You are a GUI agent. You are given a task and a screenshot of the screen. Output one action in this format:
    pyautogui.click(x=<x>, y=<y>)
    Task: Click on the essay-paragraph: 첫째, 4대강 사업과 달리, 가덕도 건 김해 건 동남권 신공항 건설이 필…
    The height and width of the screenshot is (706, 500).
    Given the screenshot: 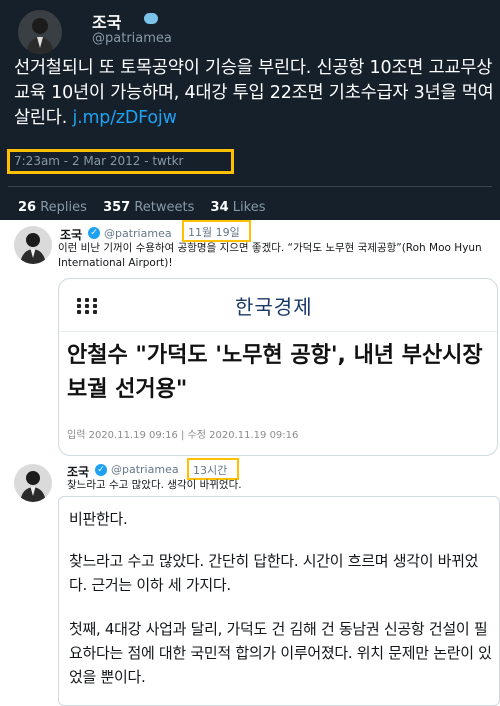 What is the action you would take?
    pyautogui.click(x=280, y=653)
    